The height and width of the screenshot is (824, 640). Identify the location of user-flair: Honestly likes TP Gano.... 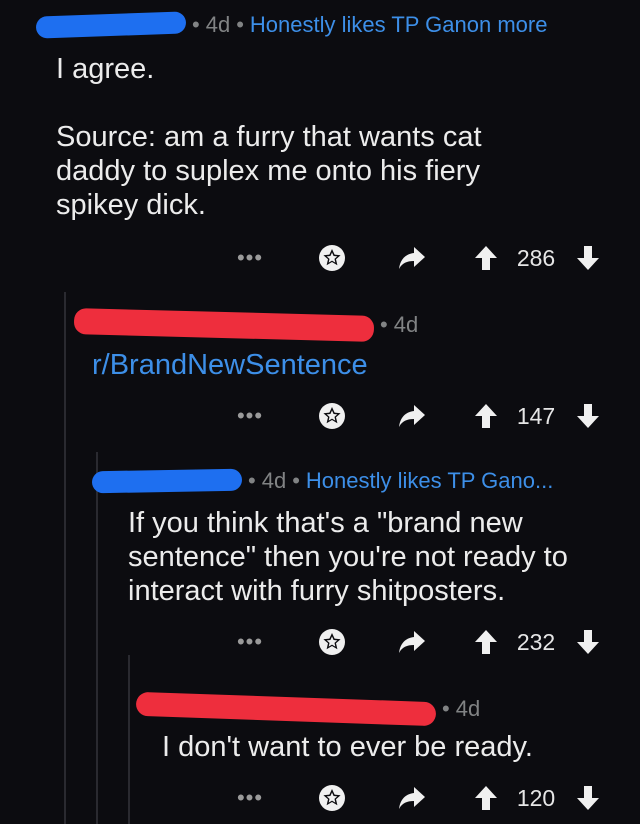
(429, 480).